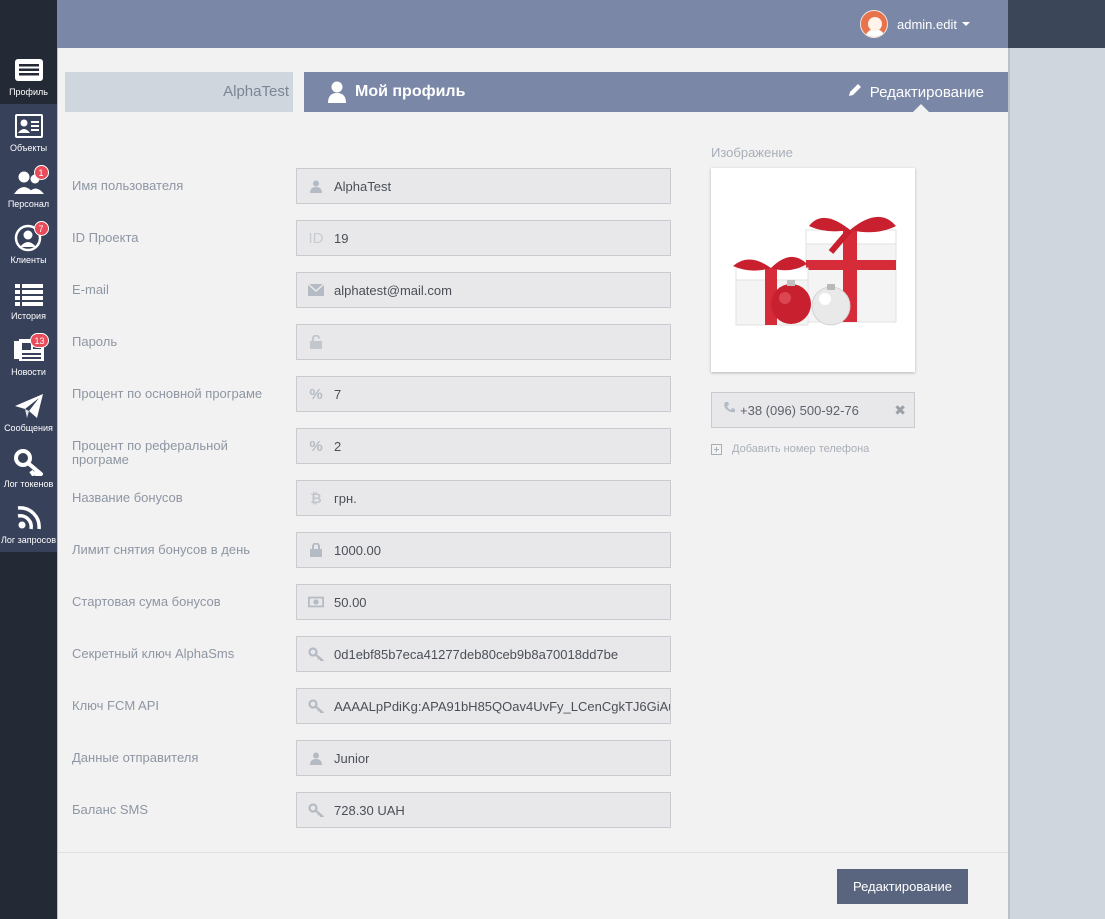 Image resolution: width=1105 pixels, height=919 pixels. What do you see at coordinates (752, 152) in the screenshot?
I see `image-label: Изображение` at bounding box center [752, 152].